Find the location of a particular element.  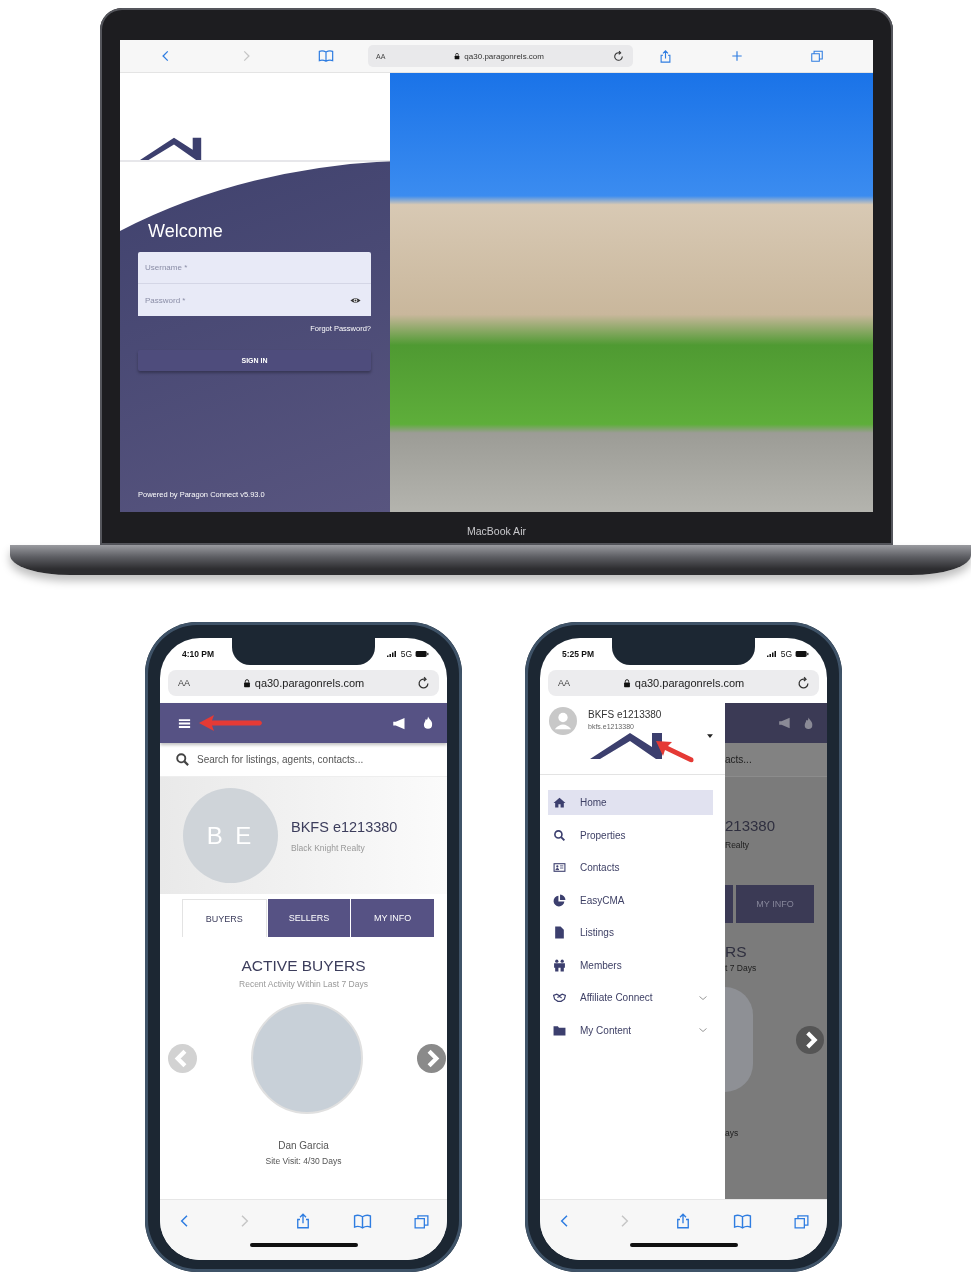

announcements-button is located at coordinates (399, 723).